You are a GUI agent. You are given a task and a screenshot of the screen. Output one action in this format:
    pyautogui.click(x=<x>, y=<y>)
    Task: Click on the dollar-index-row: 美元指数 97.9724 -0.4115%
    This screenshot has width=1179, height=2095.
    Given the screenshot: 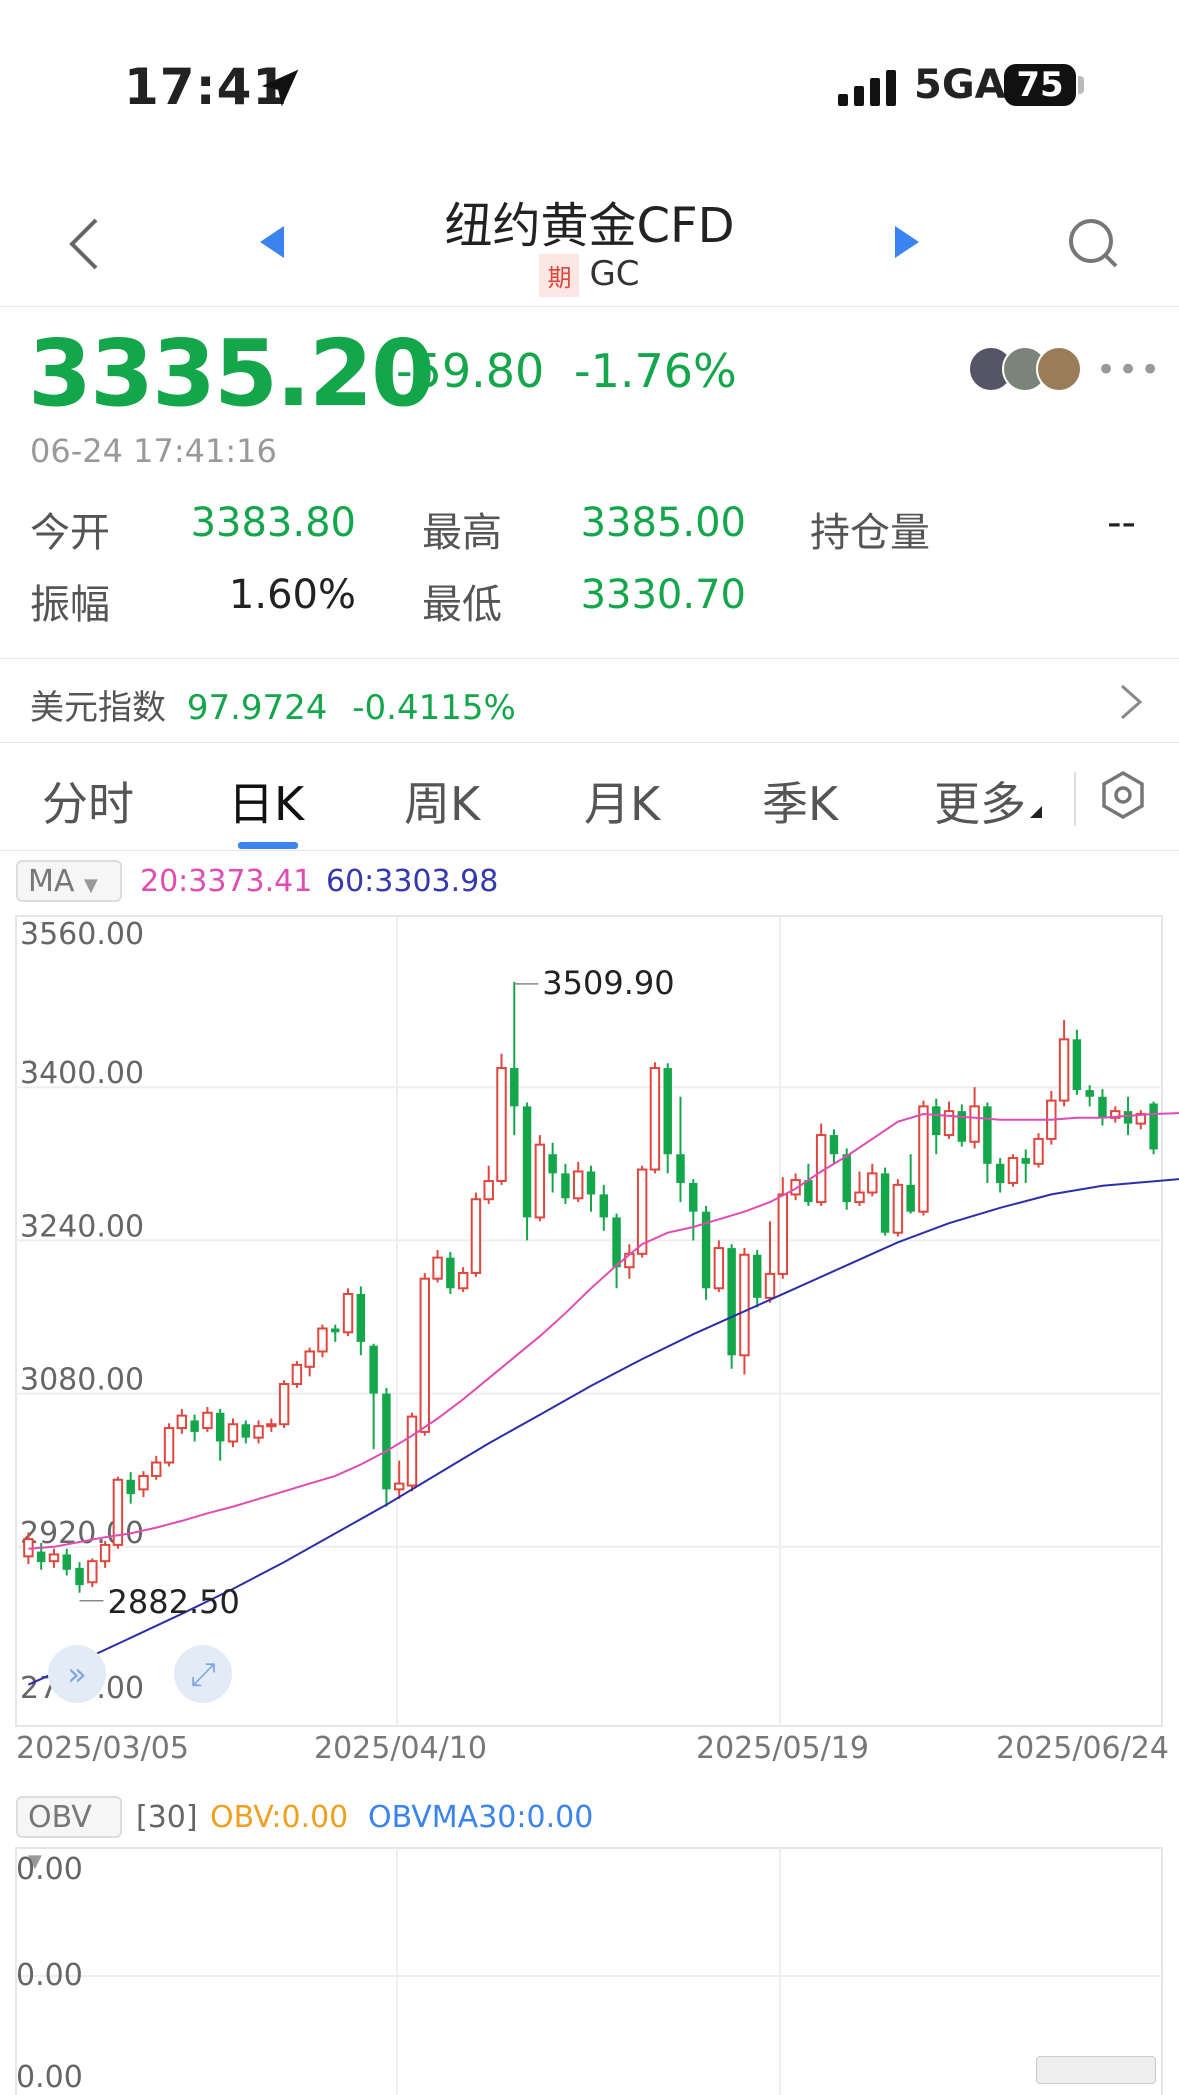 What is the action you would take?
    pyautogui.click(x=273, y=704)
    